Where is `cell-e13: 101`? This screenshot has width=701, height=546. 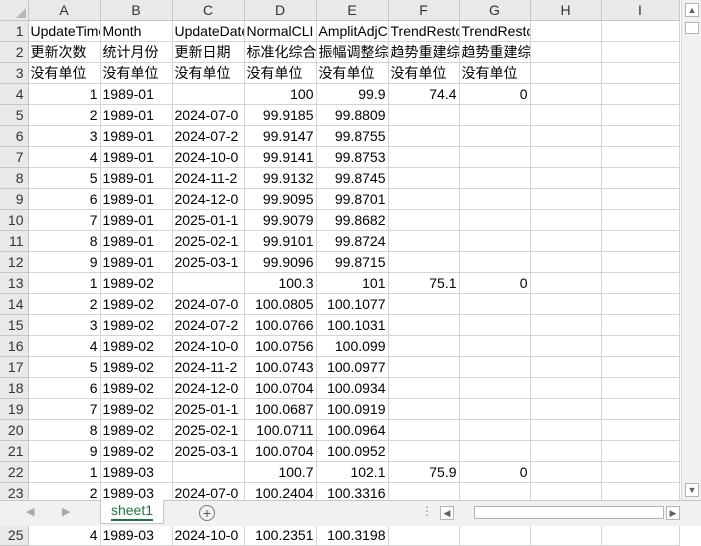
cell-e13: 101 is located at coordinates (352, 283).